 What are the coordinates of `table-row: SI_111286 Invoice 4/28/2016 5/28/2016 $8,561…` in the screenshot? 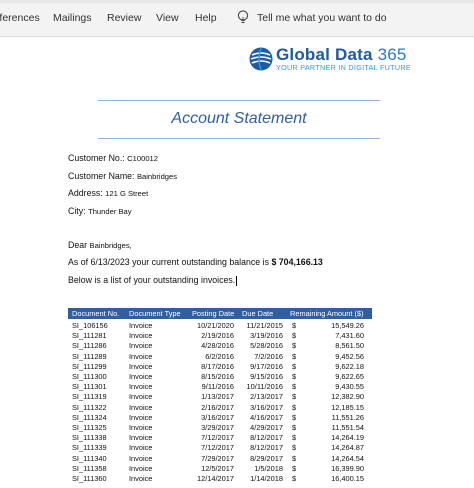 It's located at (220, 345).